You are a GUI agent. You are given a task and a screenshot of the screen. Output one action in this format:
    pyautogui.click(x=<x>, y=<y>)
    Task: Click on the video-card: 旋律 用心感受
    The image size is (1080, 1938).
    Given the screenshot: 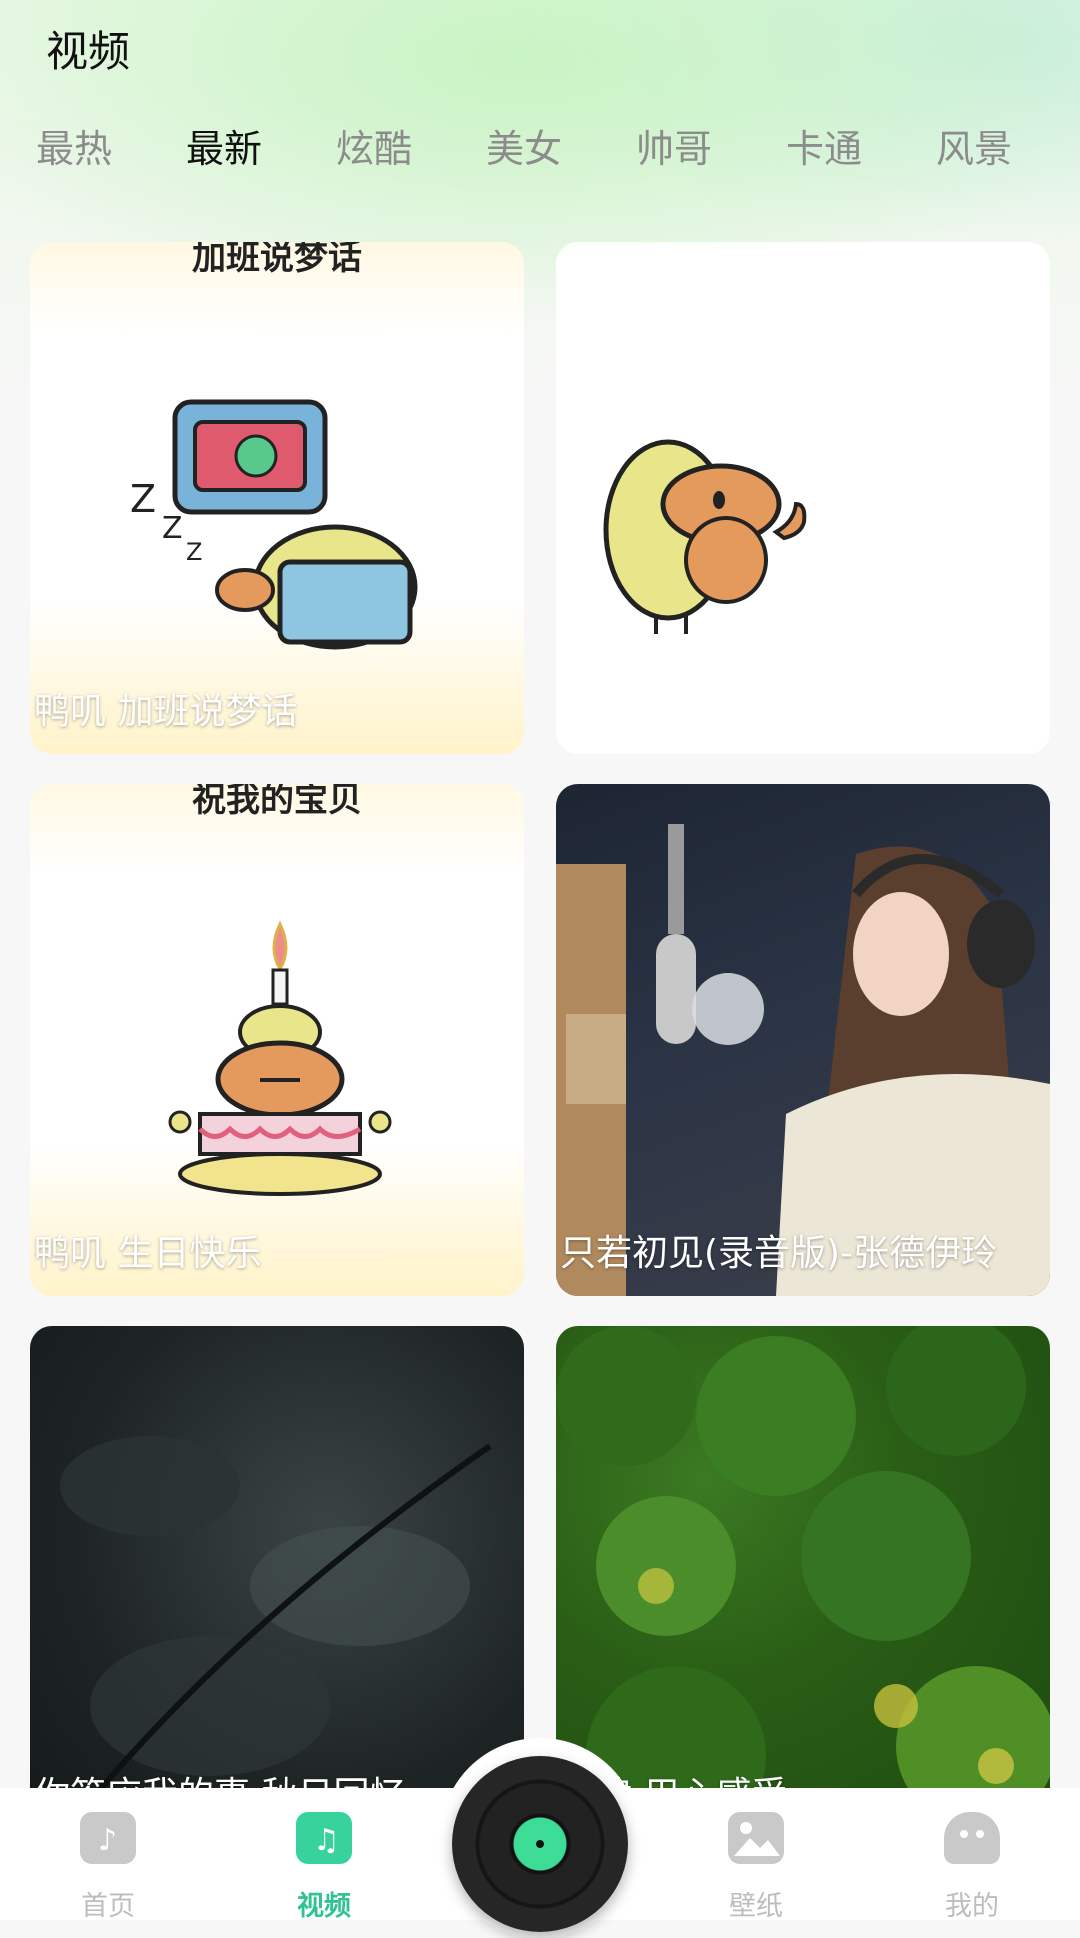 What is the action you would take?
    pyautogui.click(x=803, y=1582)
    